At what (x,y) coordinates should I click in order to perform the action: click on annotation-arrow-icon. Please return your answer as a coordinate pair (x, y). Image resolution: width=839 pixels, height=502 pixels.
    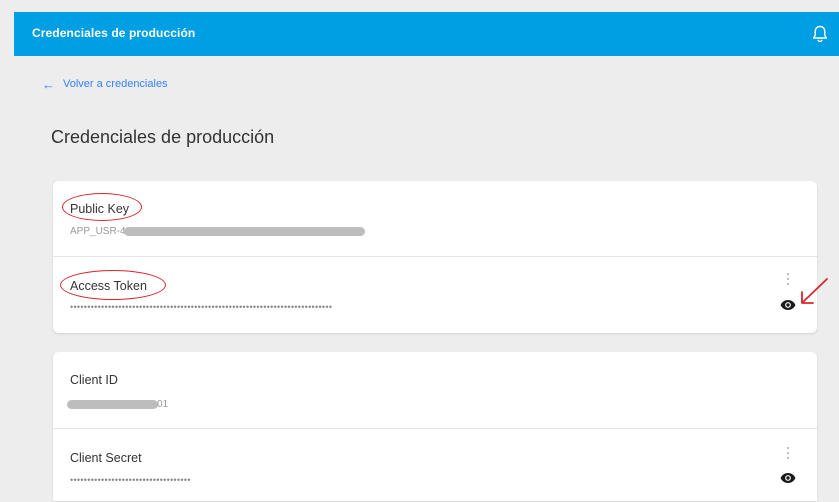
    Looking at the image, I should click on (814, 291).